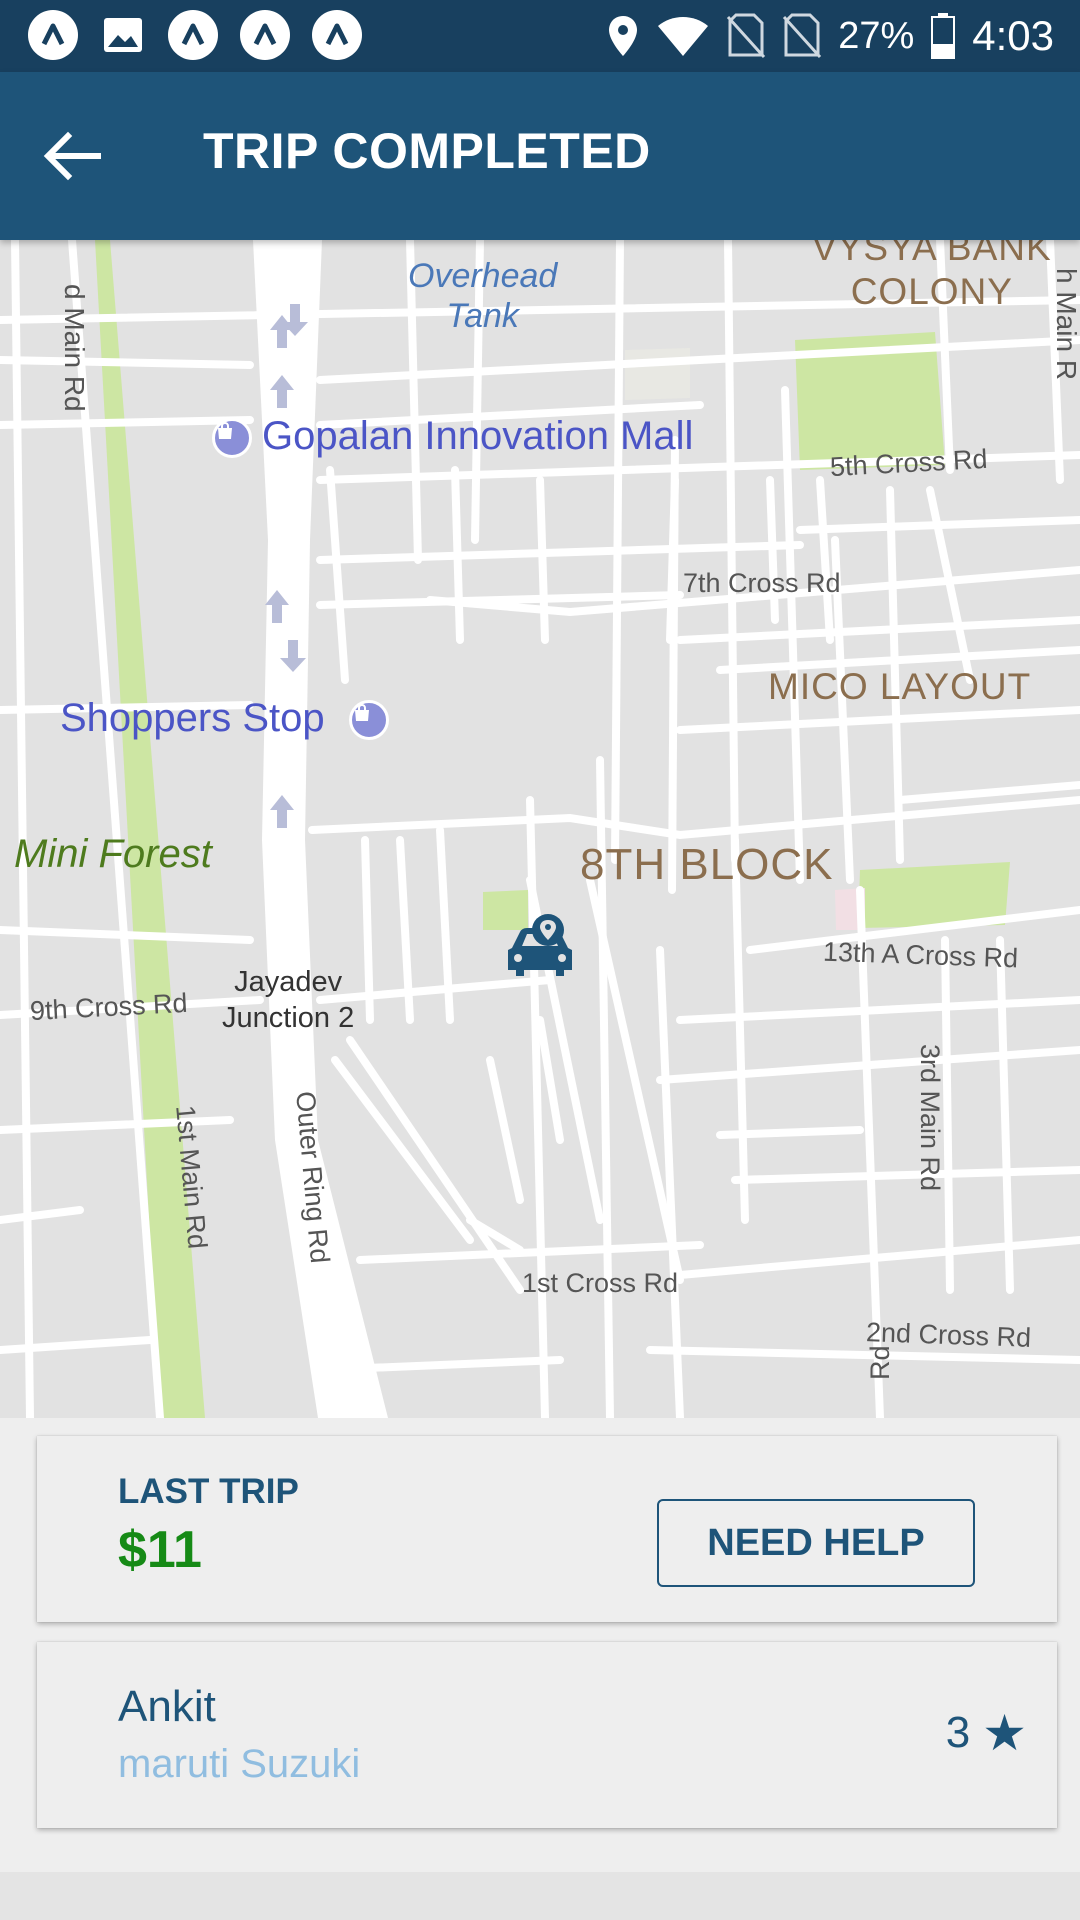 Image resolution: width=1080 pixels, height=1920 pixels. Describe the element at coordinates (239, 1764) in the screenshot. I see `car-model: maruti Suzuki` at that location.